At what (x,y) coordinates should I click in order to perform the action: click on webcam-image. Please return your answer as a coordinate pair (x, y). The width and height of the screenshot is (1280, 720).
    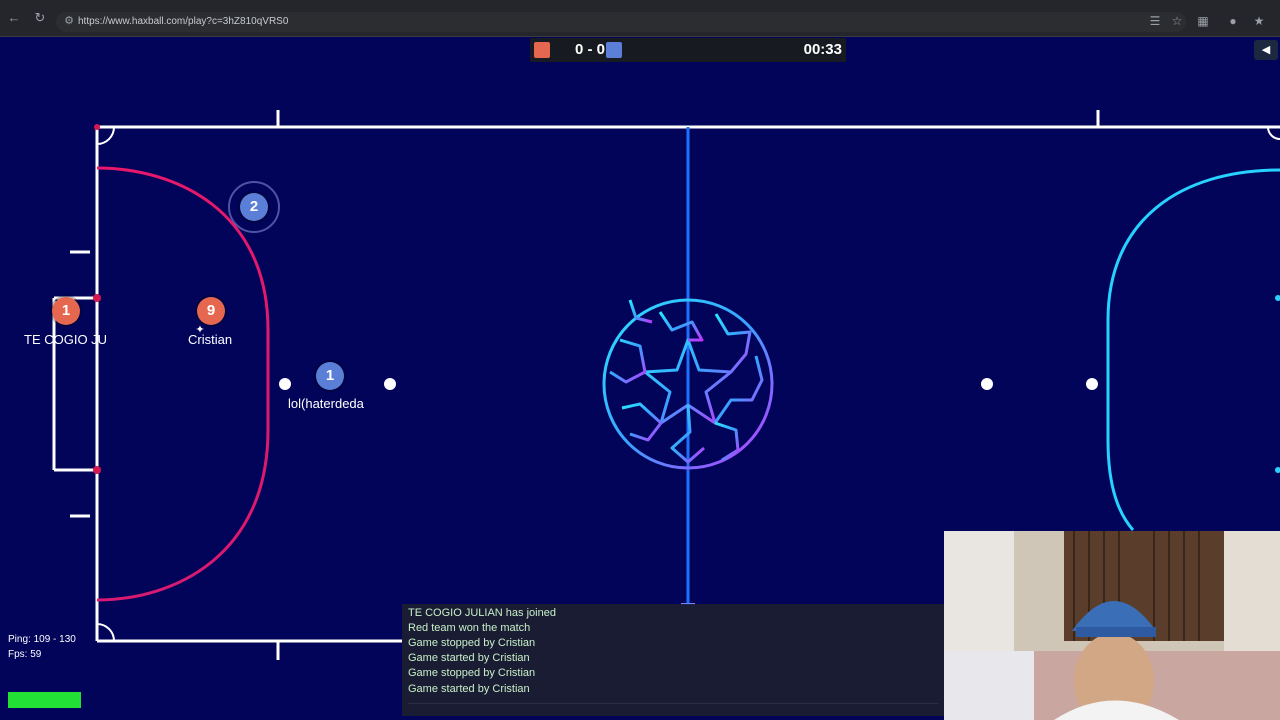
    Looking at the image, I should click on (1112, 625).